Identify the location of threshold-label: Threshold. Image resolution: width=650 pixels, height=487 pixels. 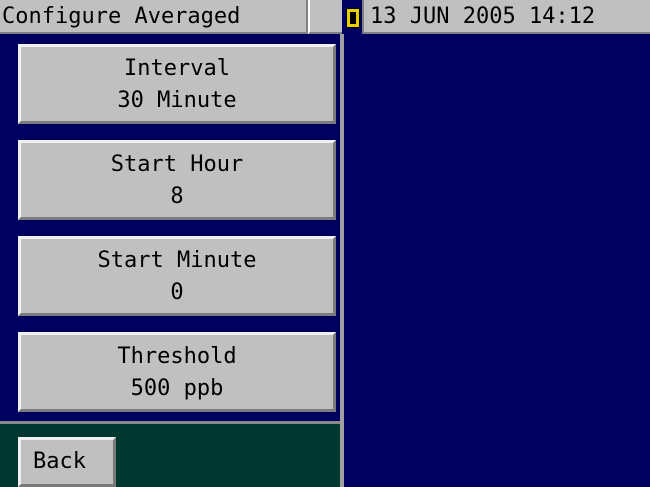
(177, 356).